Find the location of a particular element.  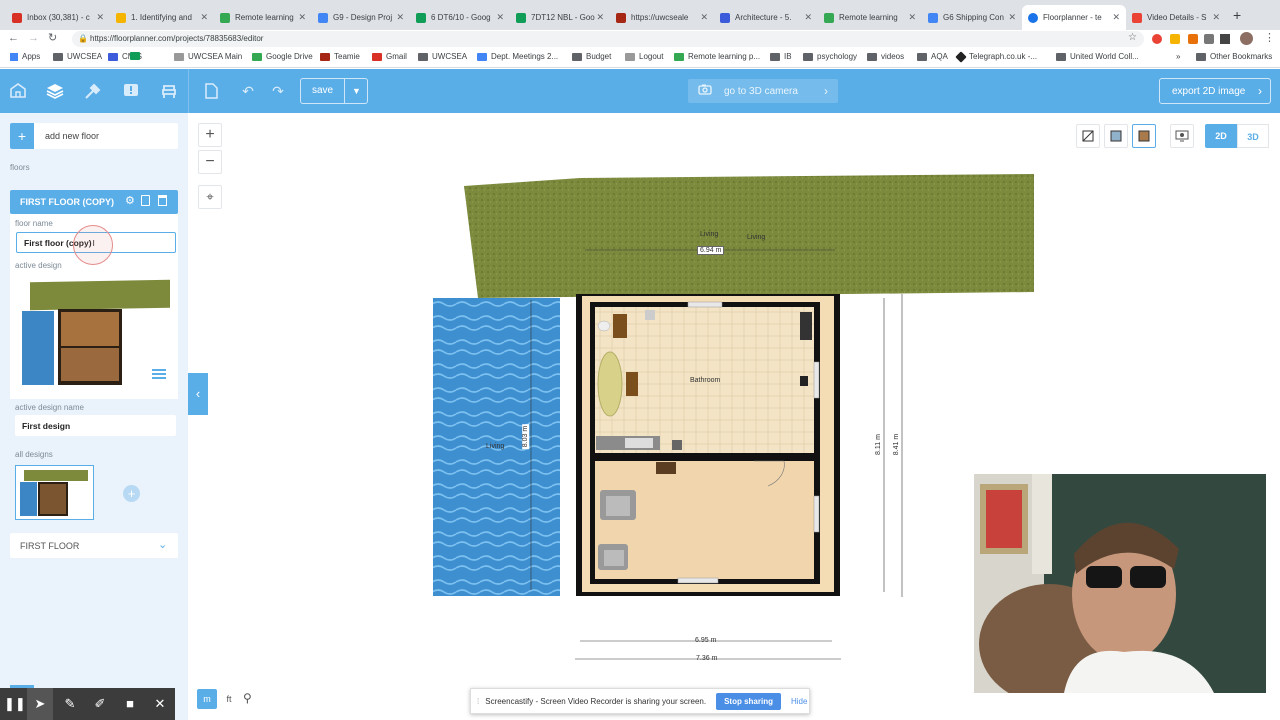

bookmark-item: psychology is located at coordinates (830, 56).